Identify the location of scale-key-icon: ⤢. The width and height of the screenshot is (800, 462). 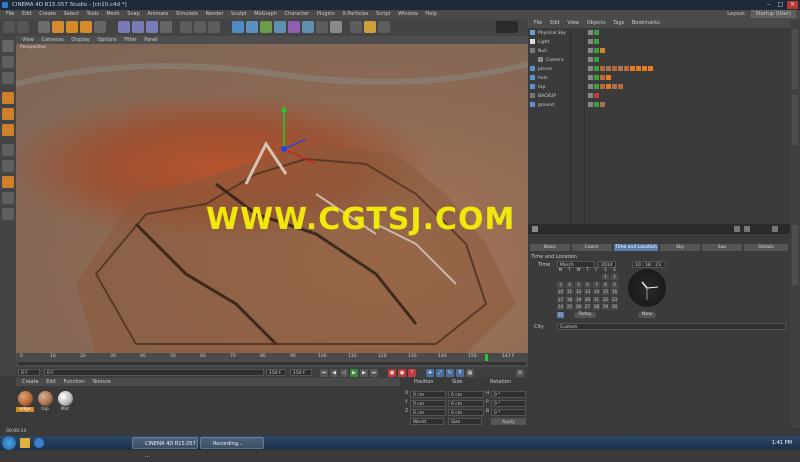
(440, 373).